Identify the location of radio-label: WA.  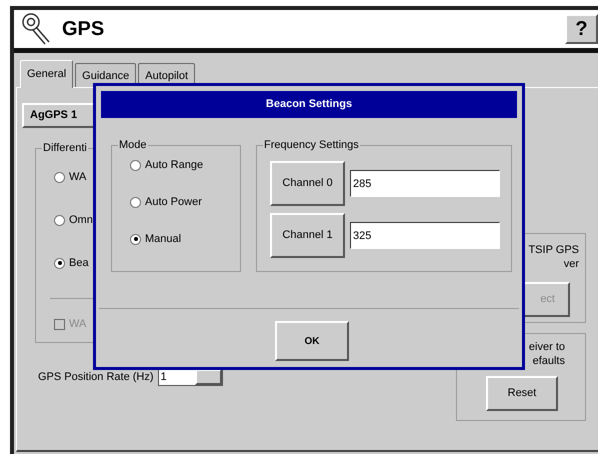
(77, 177).